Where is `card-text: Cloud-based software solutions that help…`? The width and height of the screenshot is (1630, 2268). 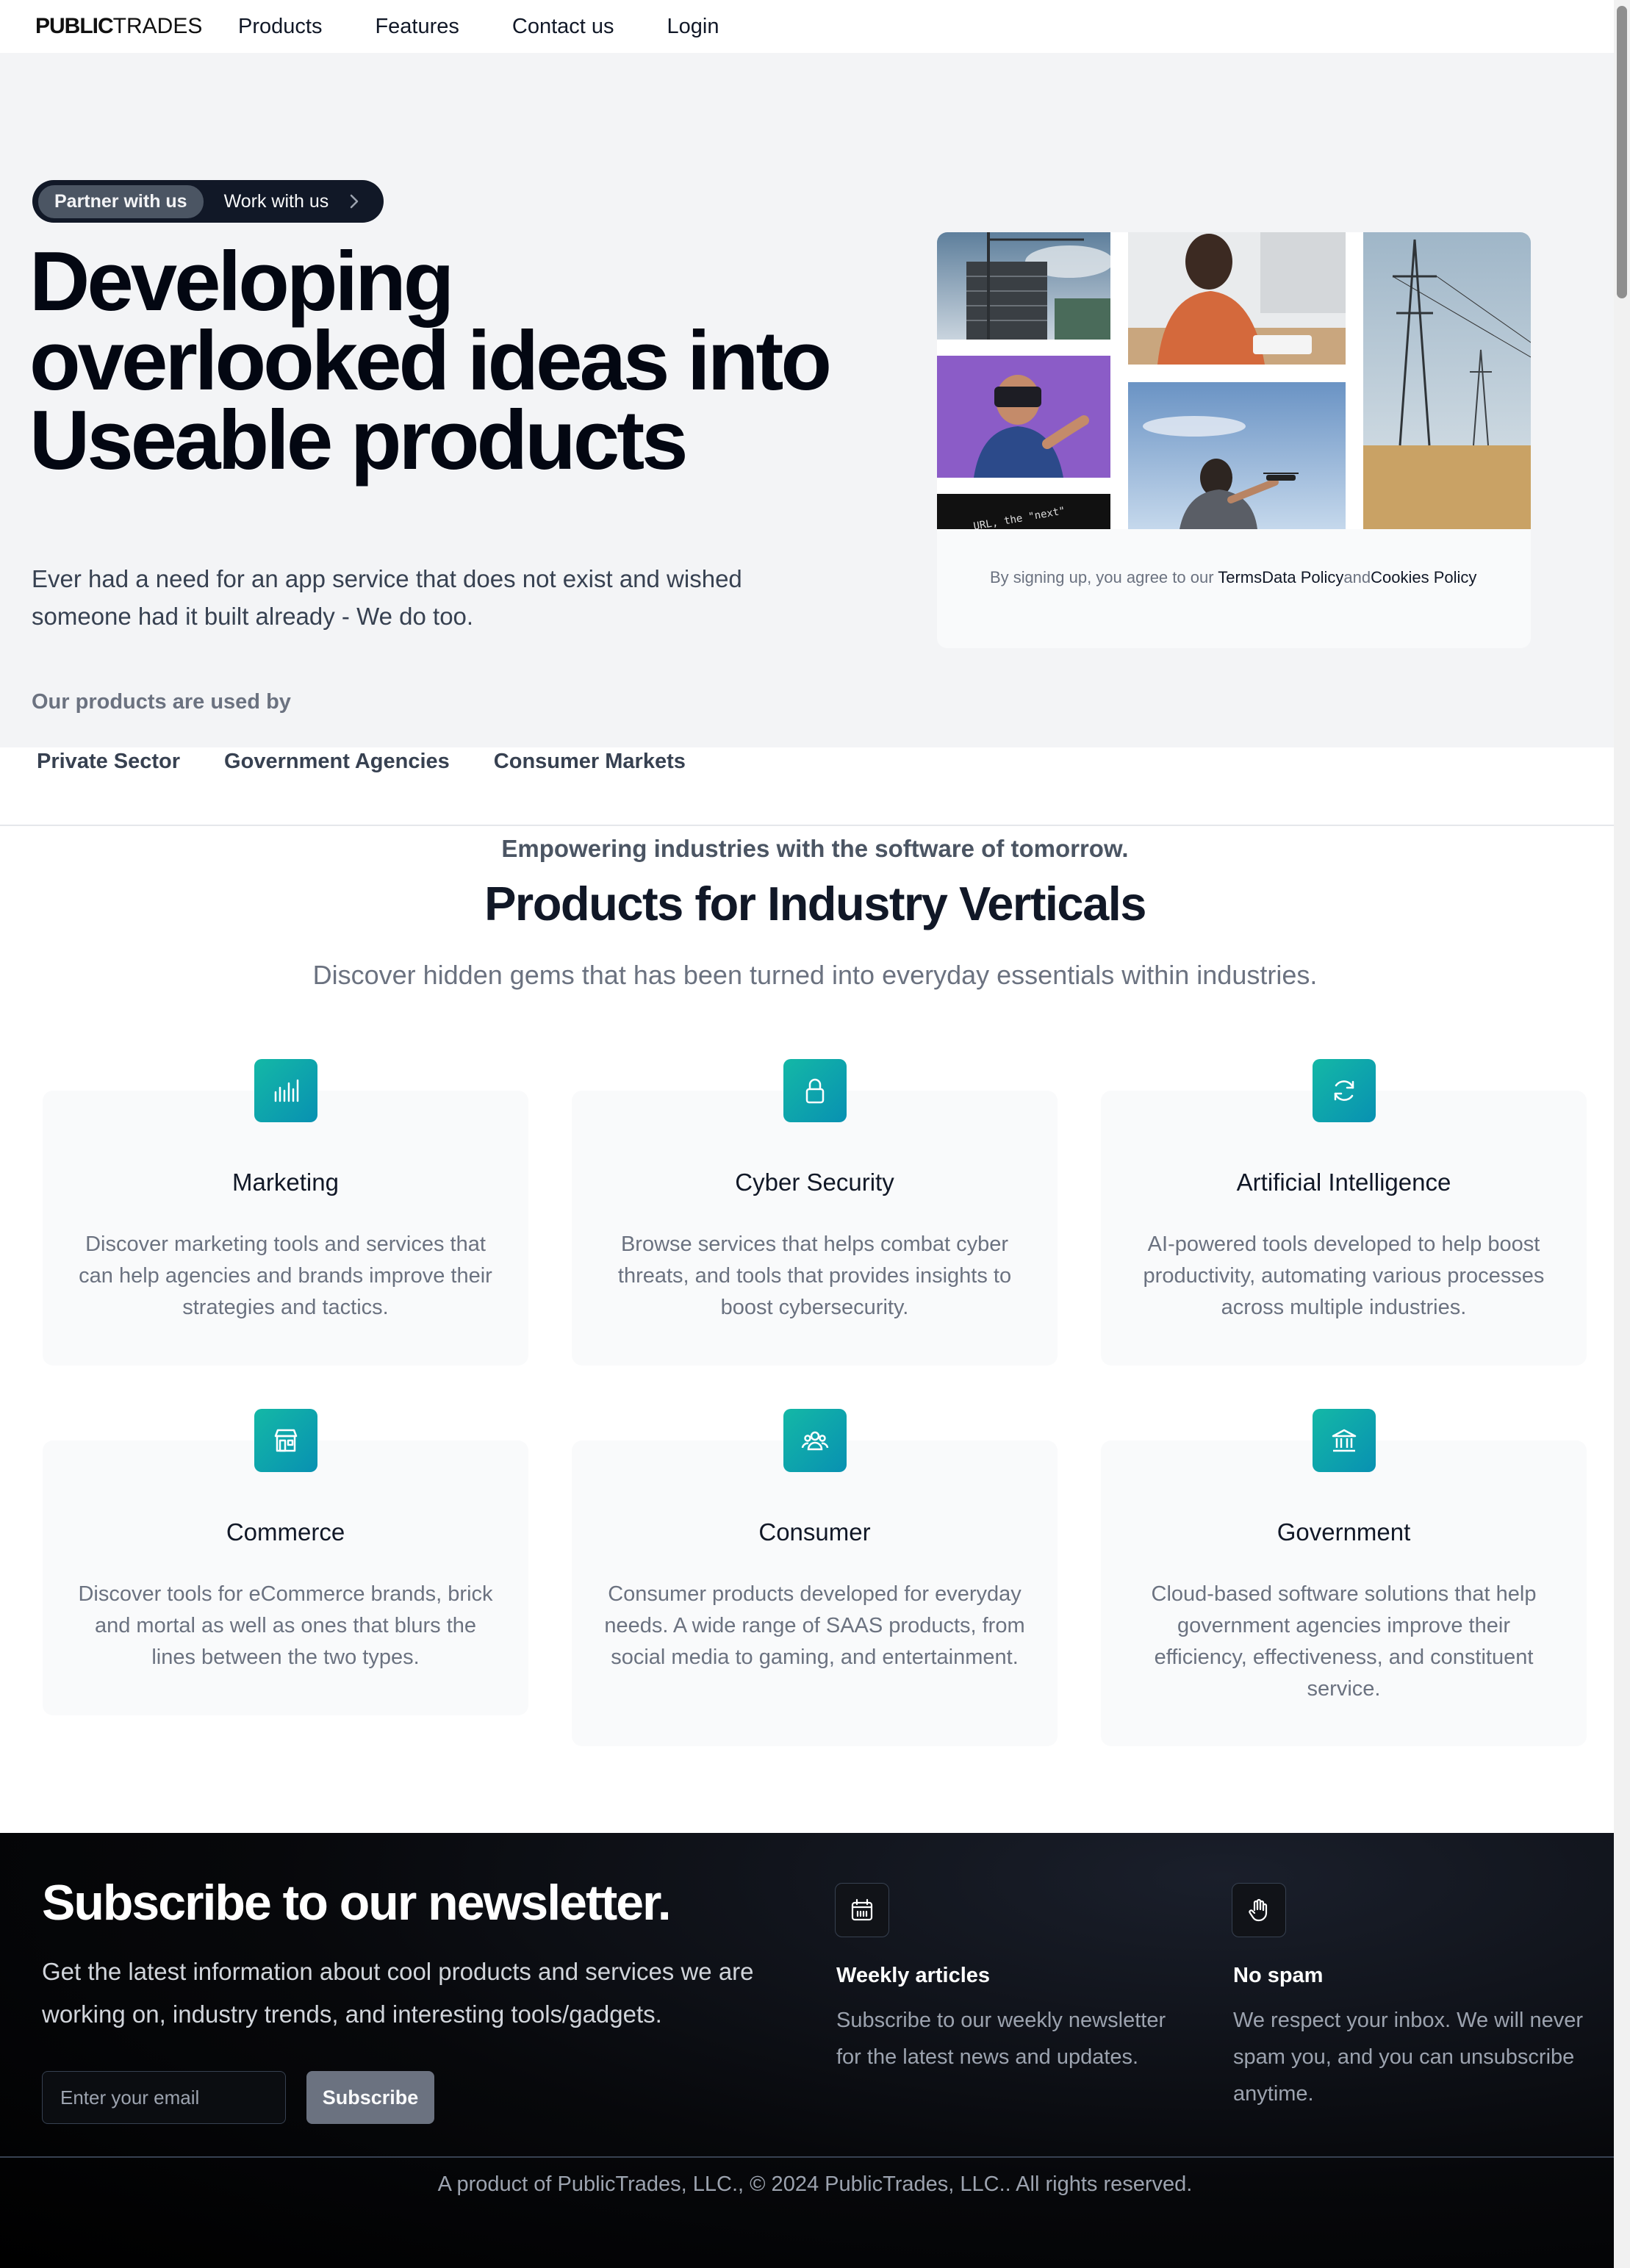
card-text: Cloud-based software solutions that help… is located at coordinates (1344, 1641).